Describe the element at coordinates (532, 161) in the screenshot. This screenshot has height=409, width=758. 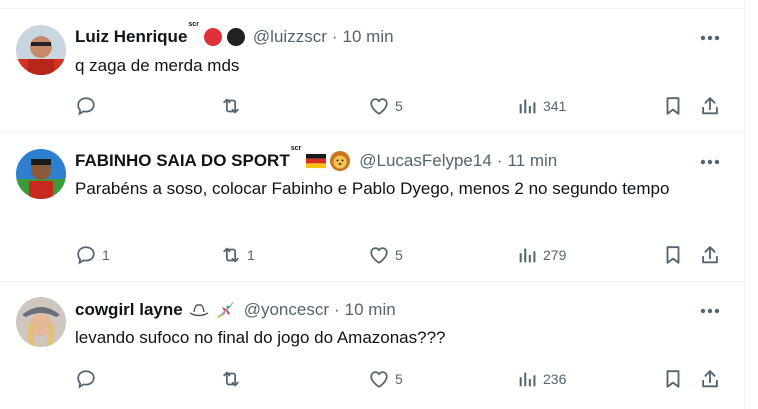
I see `timestamp: 11 min` at that location.